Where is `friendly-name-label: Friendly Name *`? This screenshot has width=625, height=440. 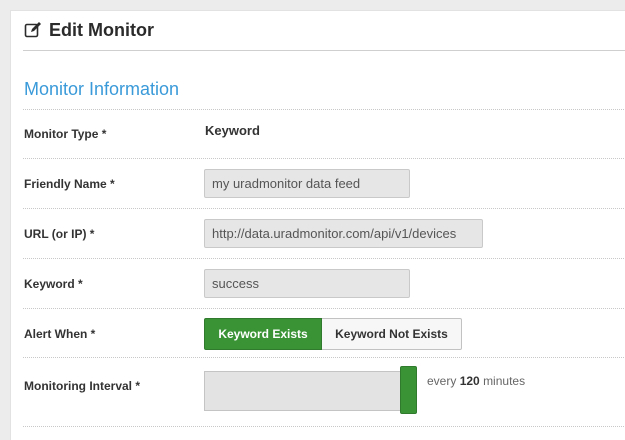 friendly-name-label: Friendly Name * is located at coordinates (69, 184).